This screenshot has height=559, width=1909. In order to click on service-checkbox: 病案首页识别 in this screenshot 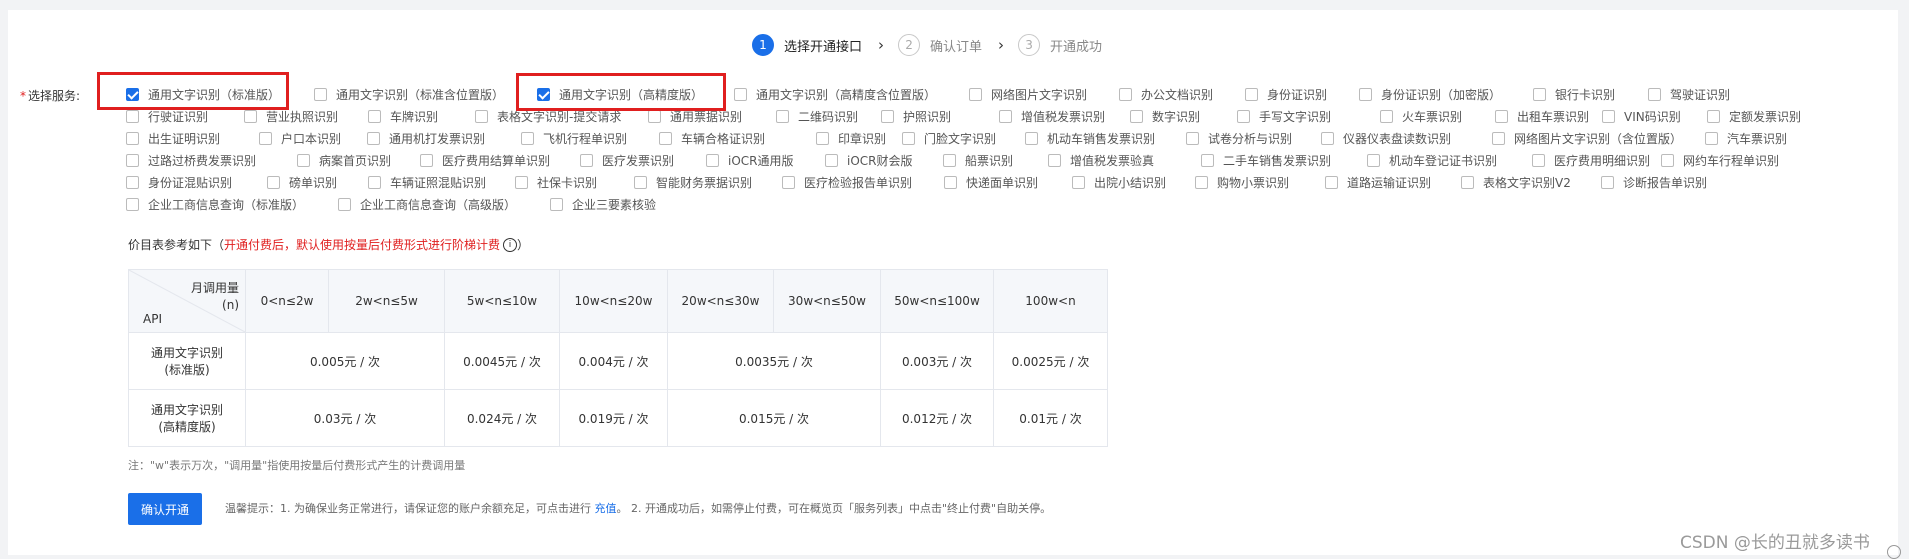, I will do `click(344, 160)`.